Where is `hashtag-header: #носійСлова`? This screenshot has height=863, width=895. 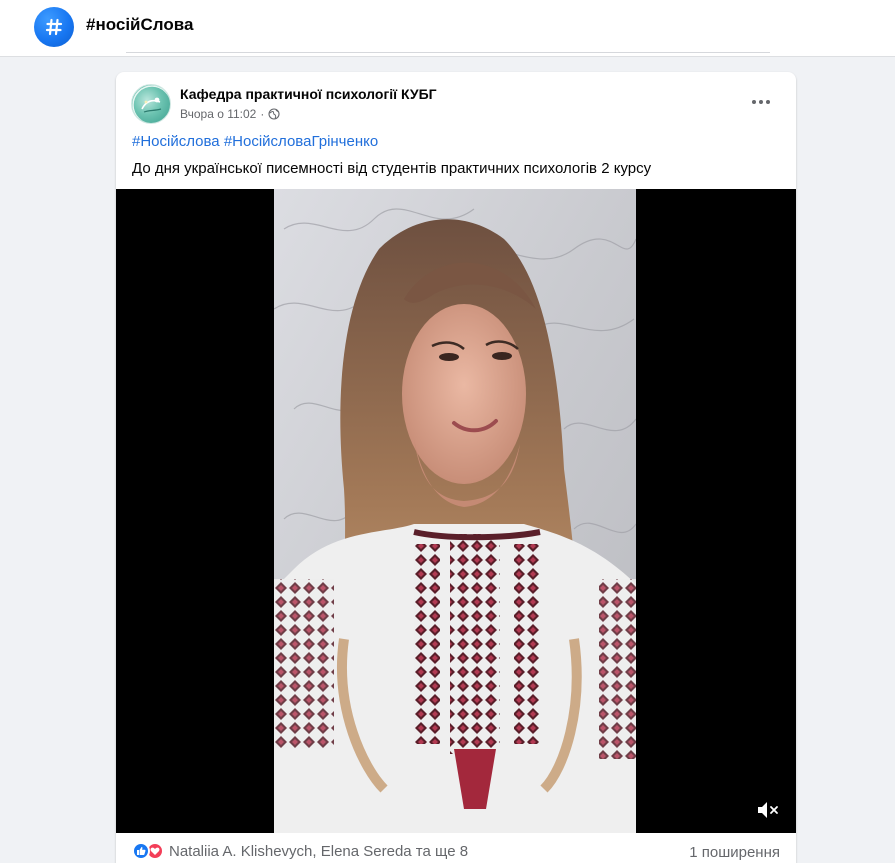 hashtag-header: #носійСлова is located at coordinates (447, 28).